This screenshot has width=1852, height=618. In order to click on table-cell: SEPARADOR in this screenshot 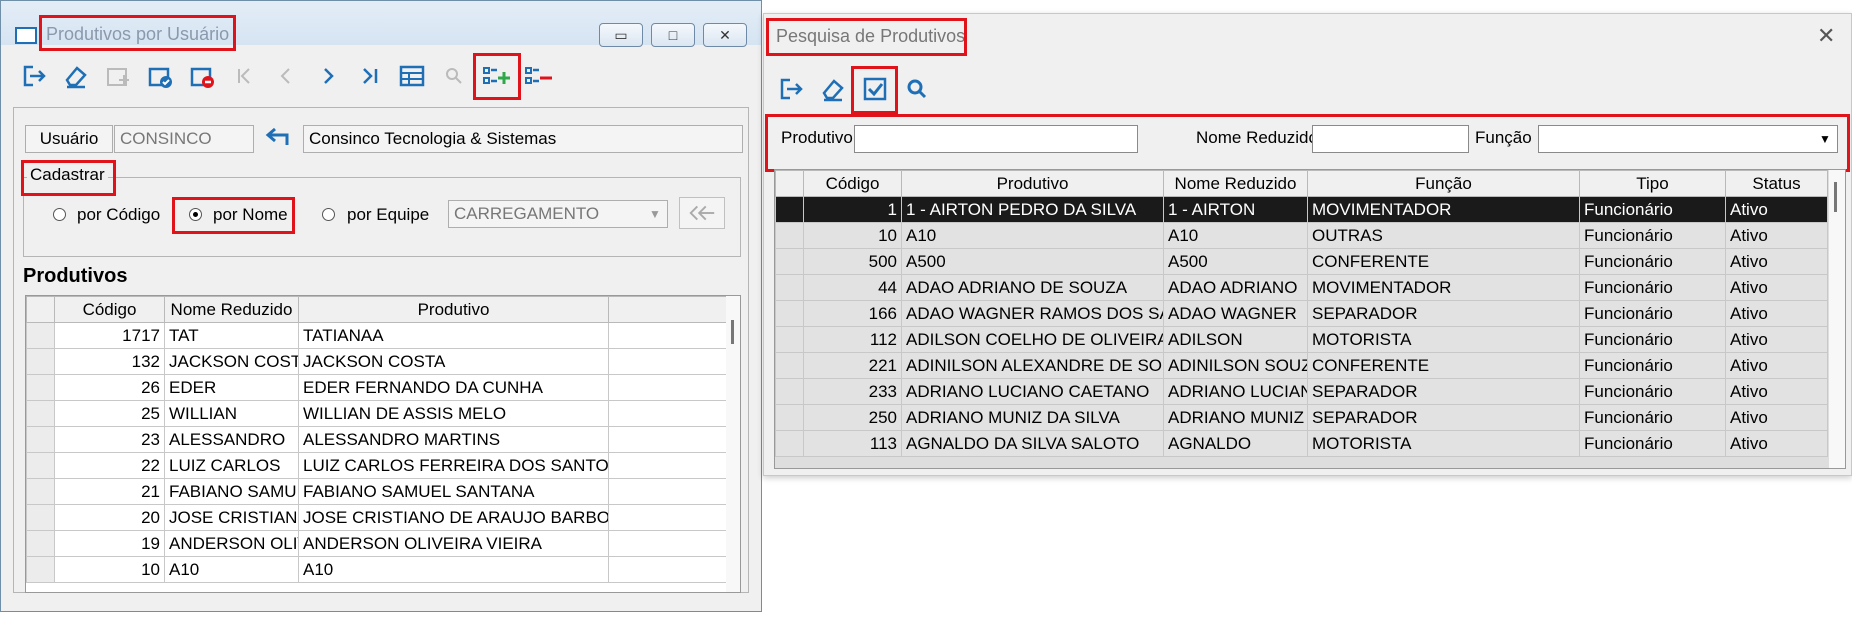, I will do `click(1443, 417)`.